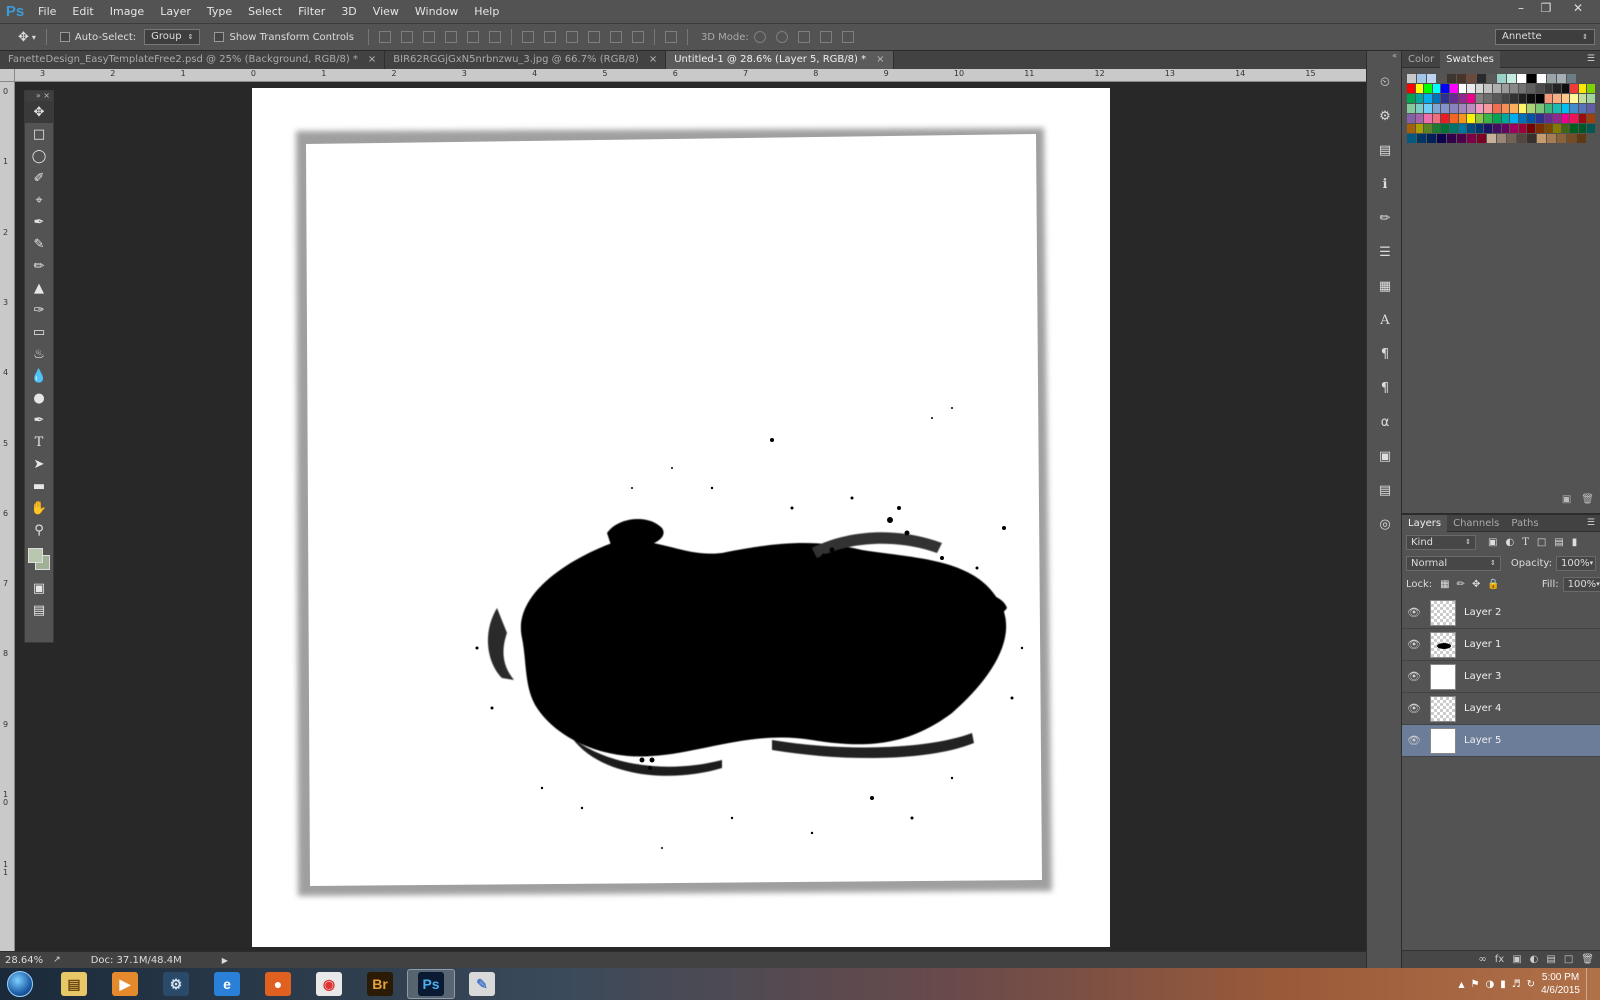 This screenshot has width=1600, height=1000. I want to click on network-icon: ◑, so click(1489, 984).